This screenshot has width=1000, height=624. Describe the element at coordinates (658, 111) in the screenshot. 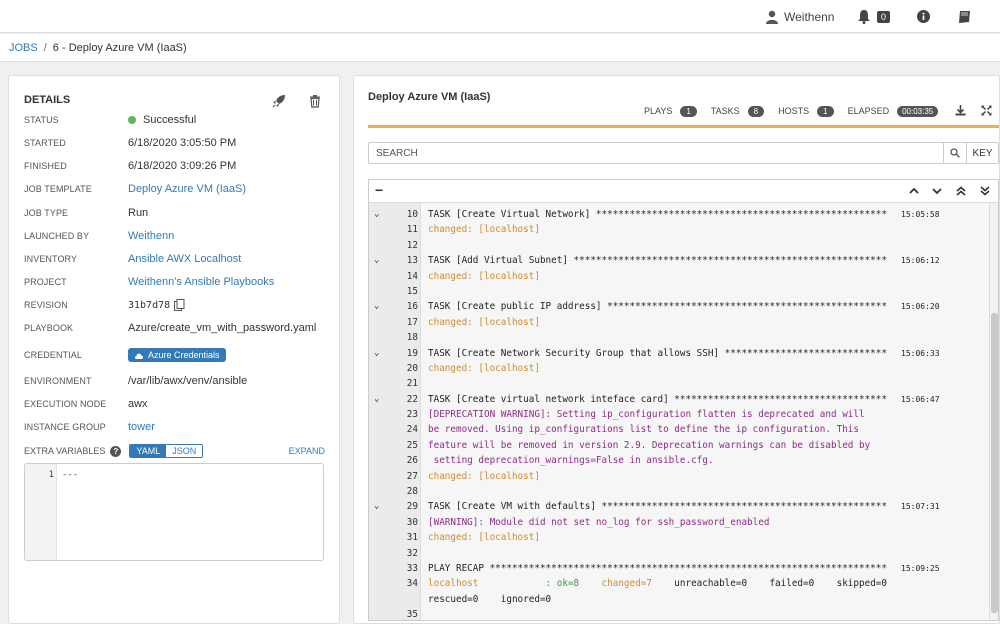

I see `plays-label: PLAYS` at that location.